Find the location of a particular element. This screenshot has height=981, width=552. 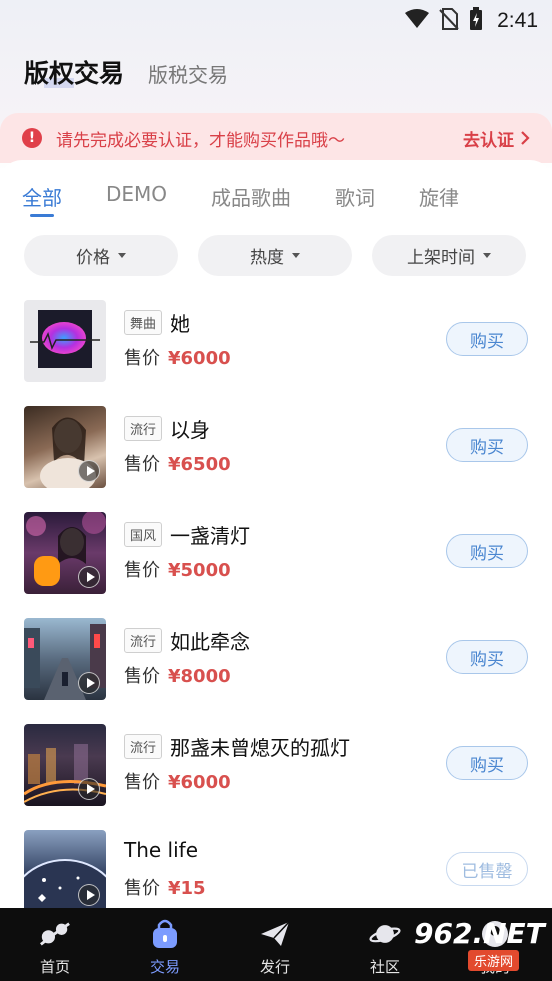

title-row: 国风 一盏清灯 is located at coordinates (187, 534).